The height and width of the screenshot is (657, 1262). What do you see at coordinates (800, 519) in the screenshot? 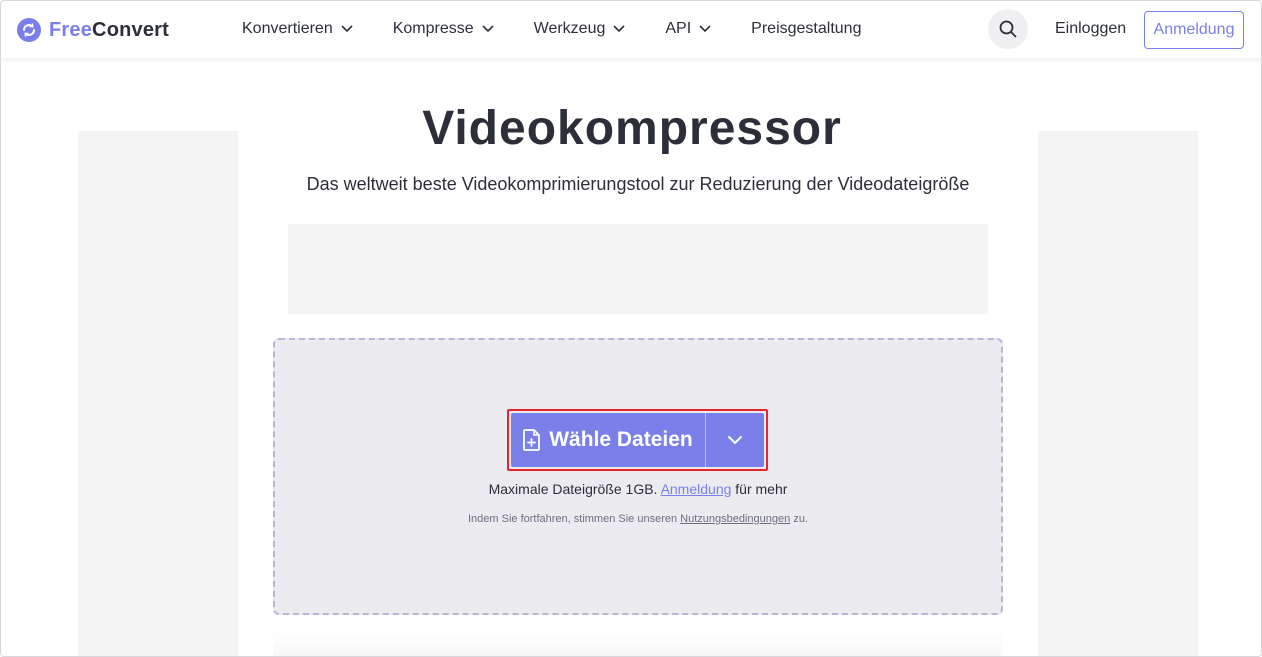
I see `terms-suffix: zu.` at bounding box center [800, 519].